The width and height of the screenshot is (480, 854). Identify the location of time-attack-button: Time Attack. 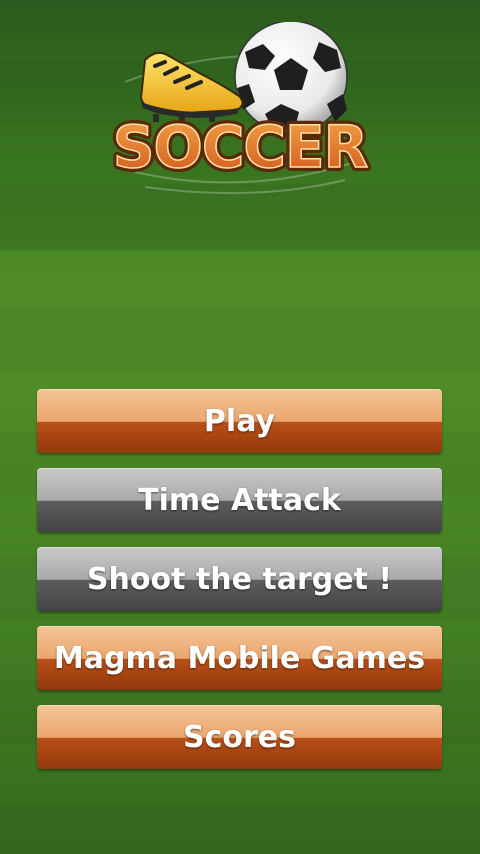
(239, 500).